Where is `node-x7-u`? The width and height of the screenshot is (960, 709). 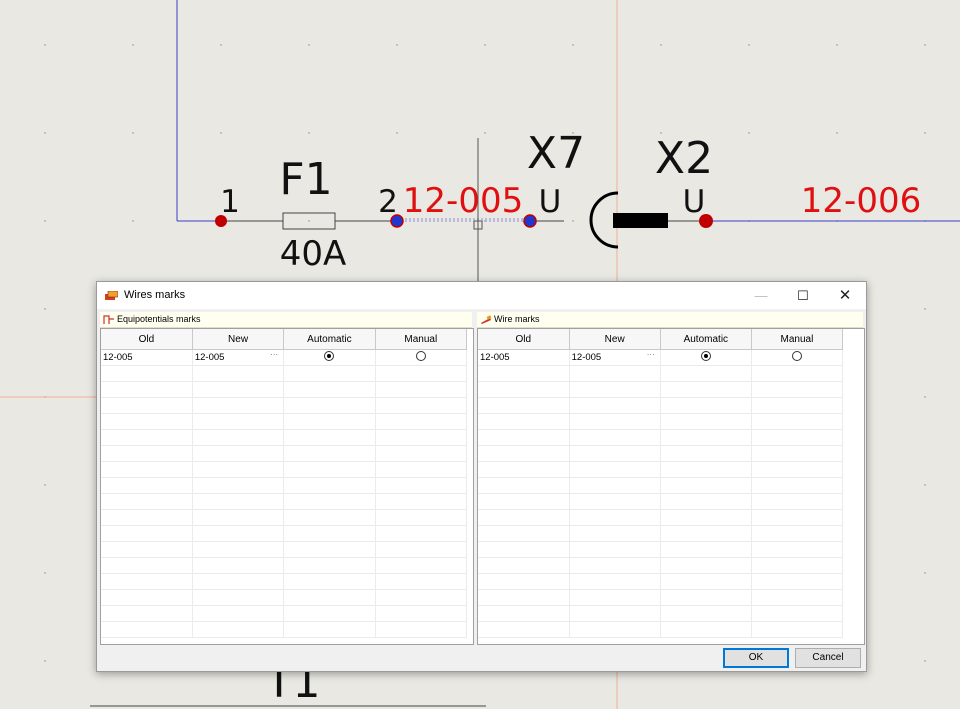
node-x7-u is located at coordinates (530, 221).